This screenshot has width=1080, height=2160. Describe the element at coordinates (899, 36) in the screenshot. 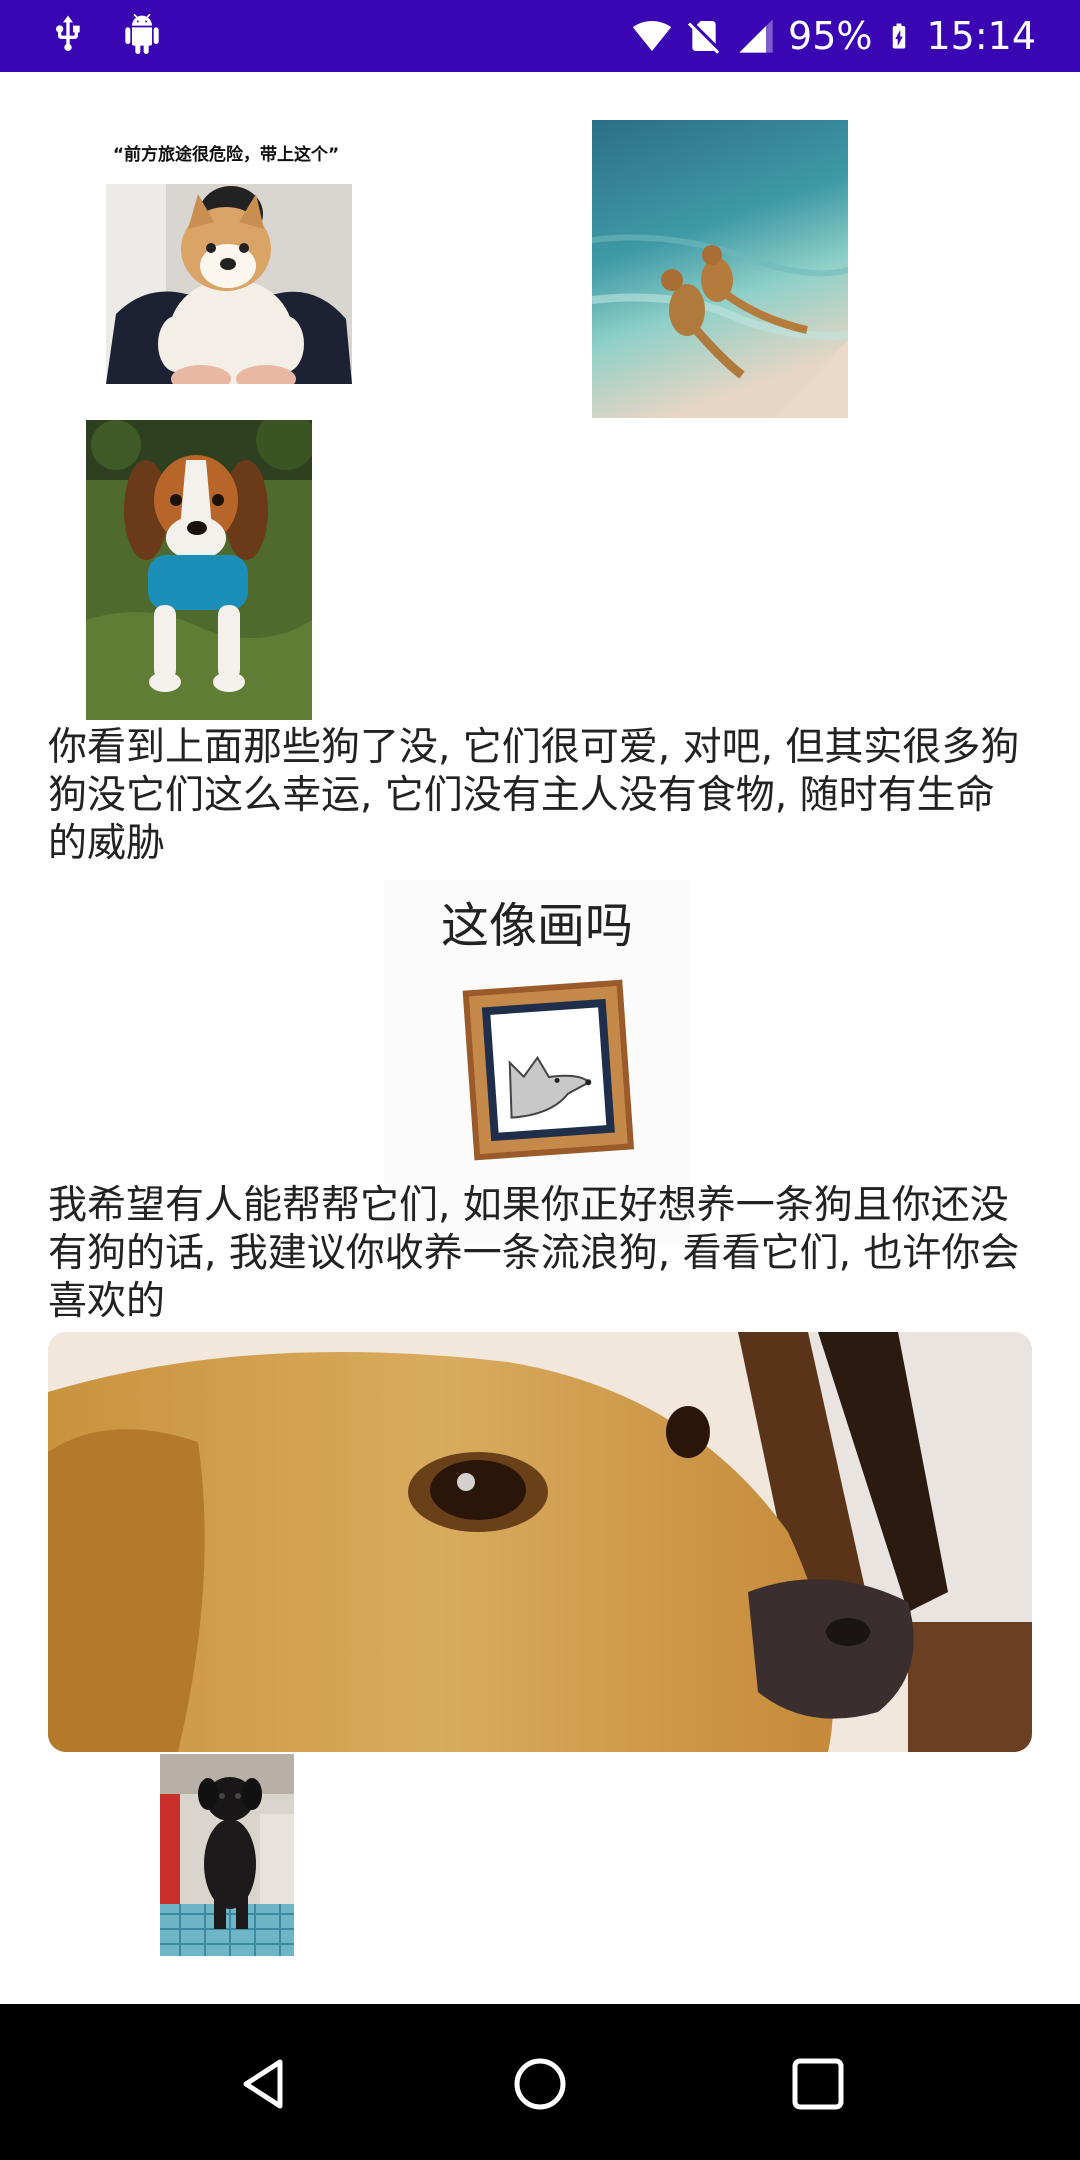

I see `battery-charging-icon` at that location.